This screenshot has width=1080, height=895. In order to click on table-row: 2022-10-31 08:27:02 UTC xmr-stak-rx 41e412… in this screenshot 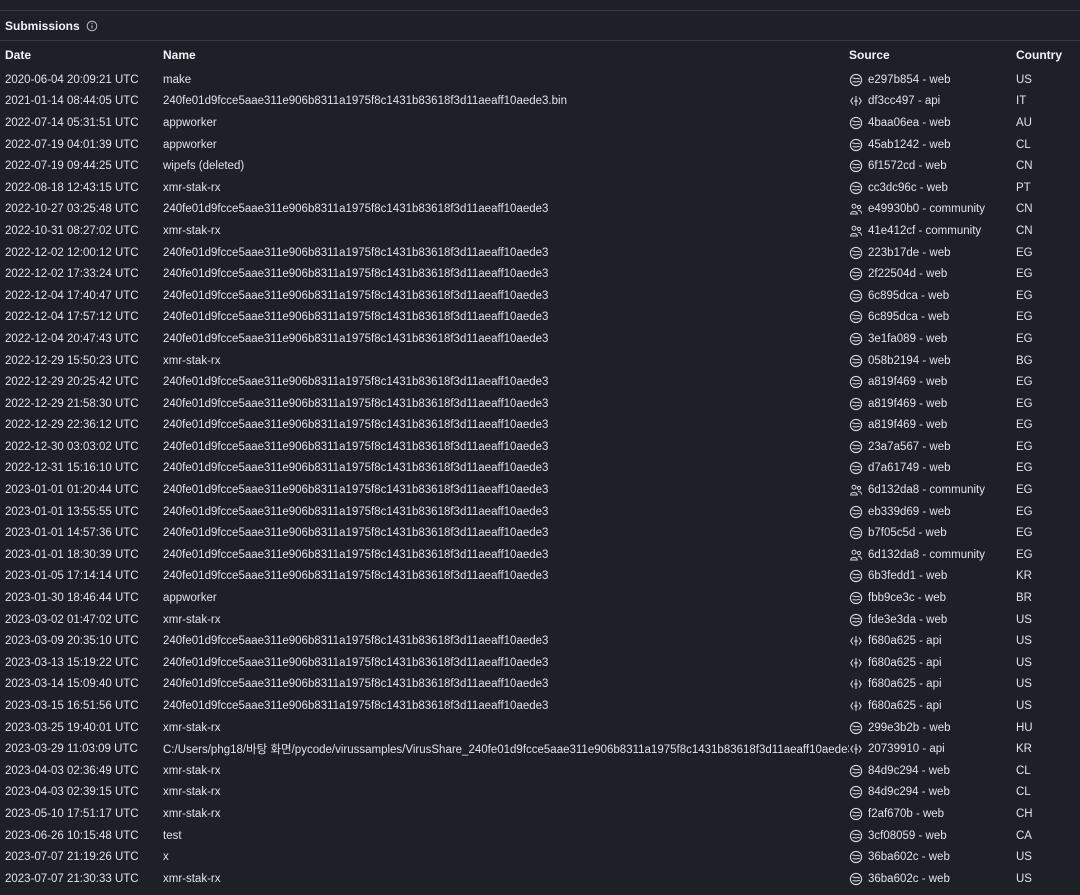, I will do `click(540, 231)`.